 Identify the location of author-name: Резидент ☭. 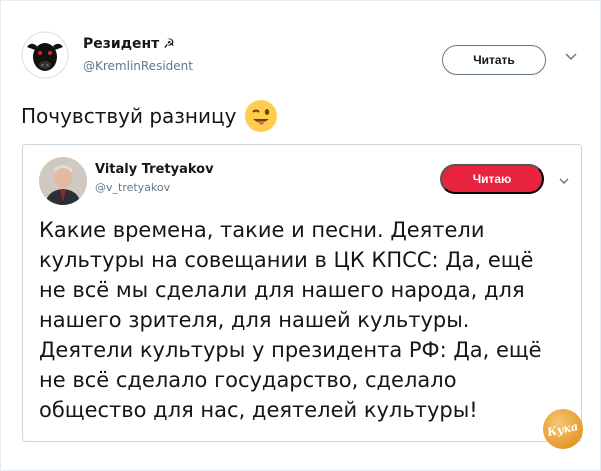
(129, 44).